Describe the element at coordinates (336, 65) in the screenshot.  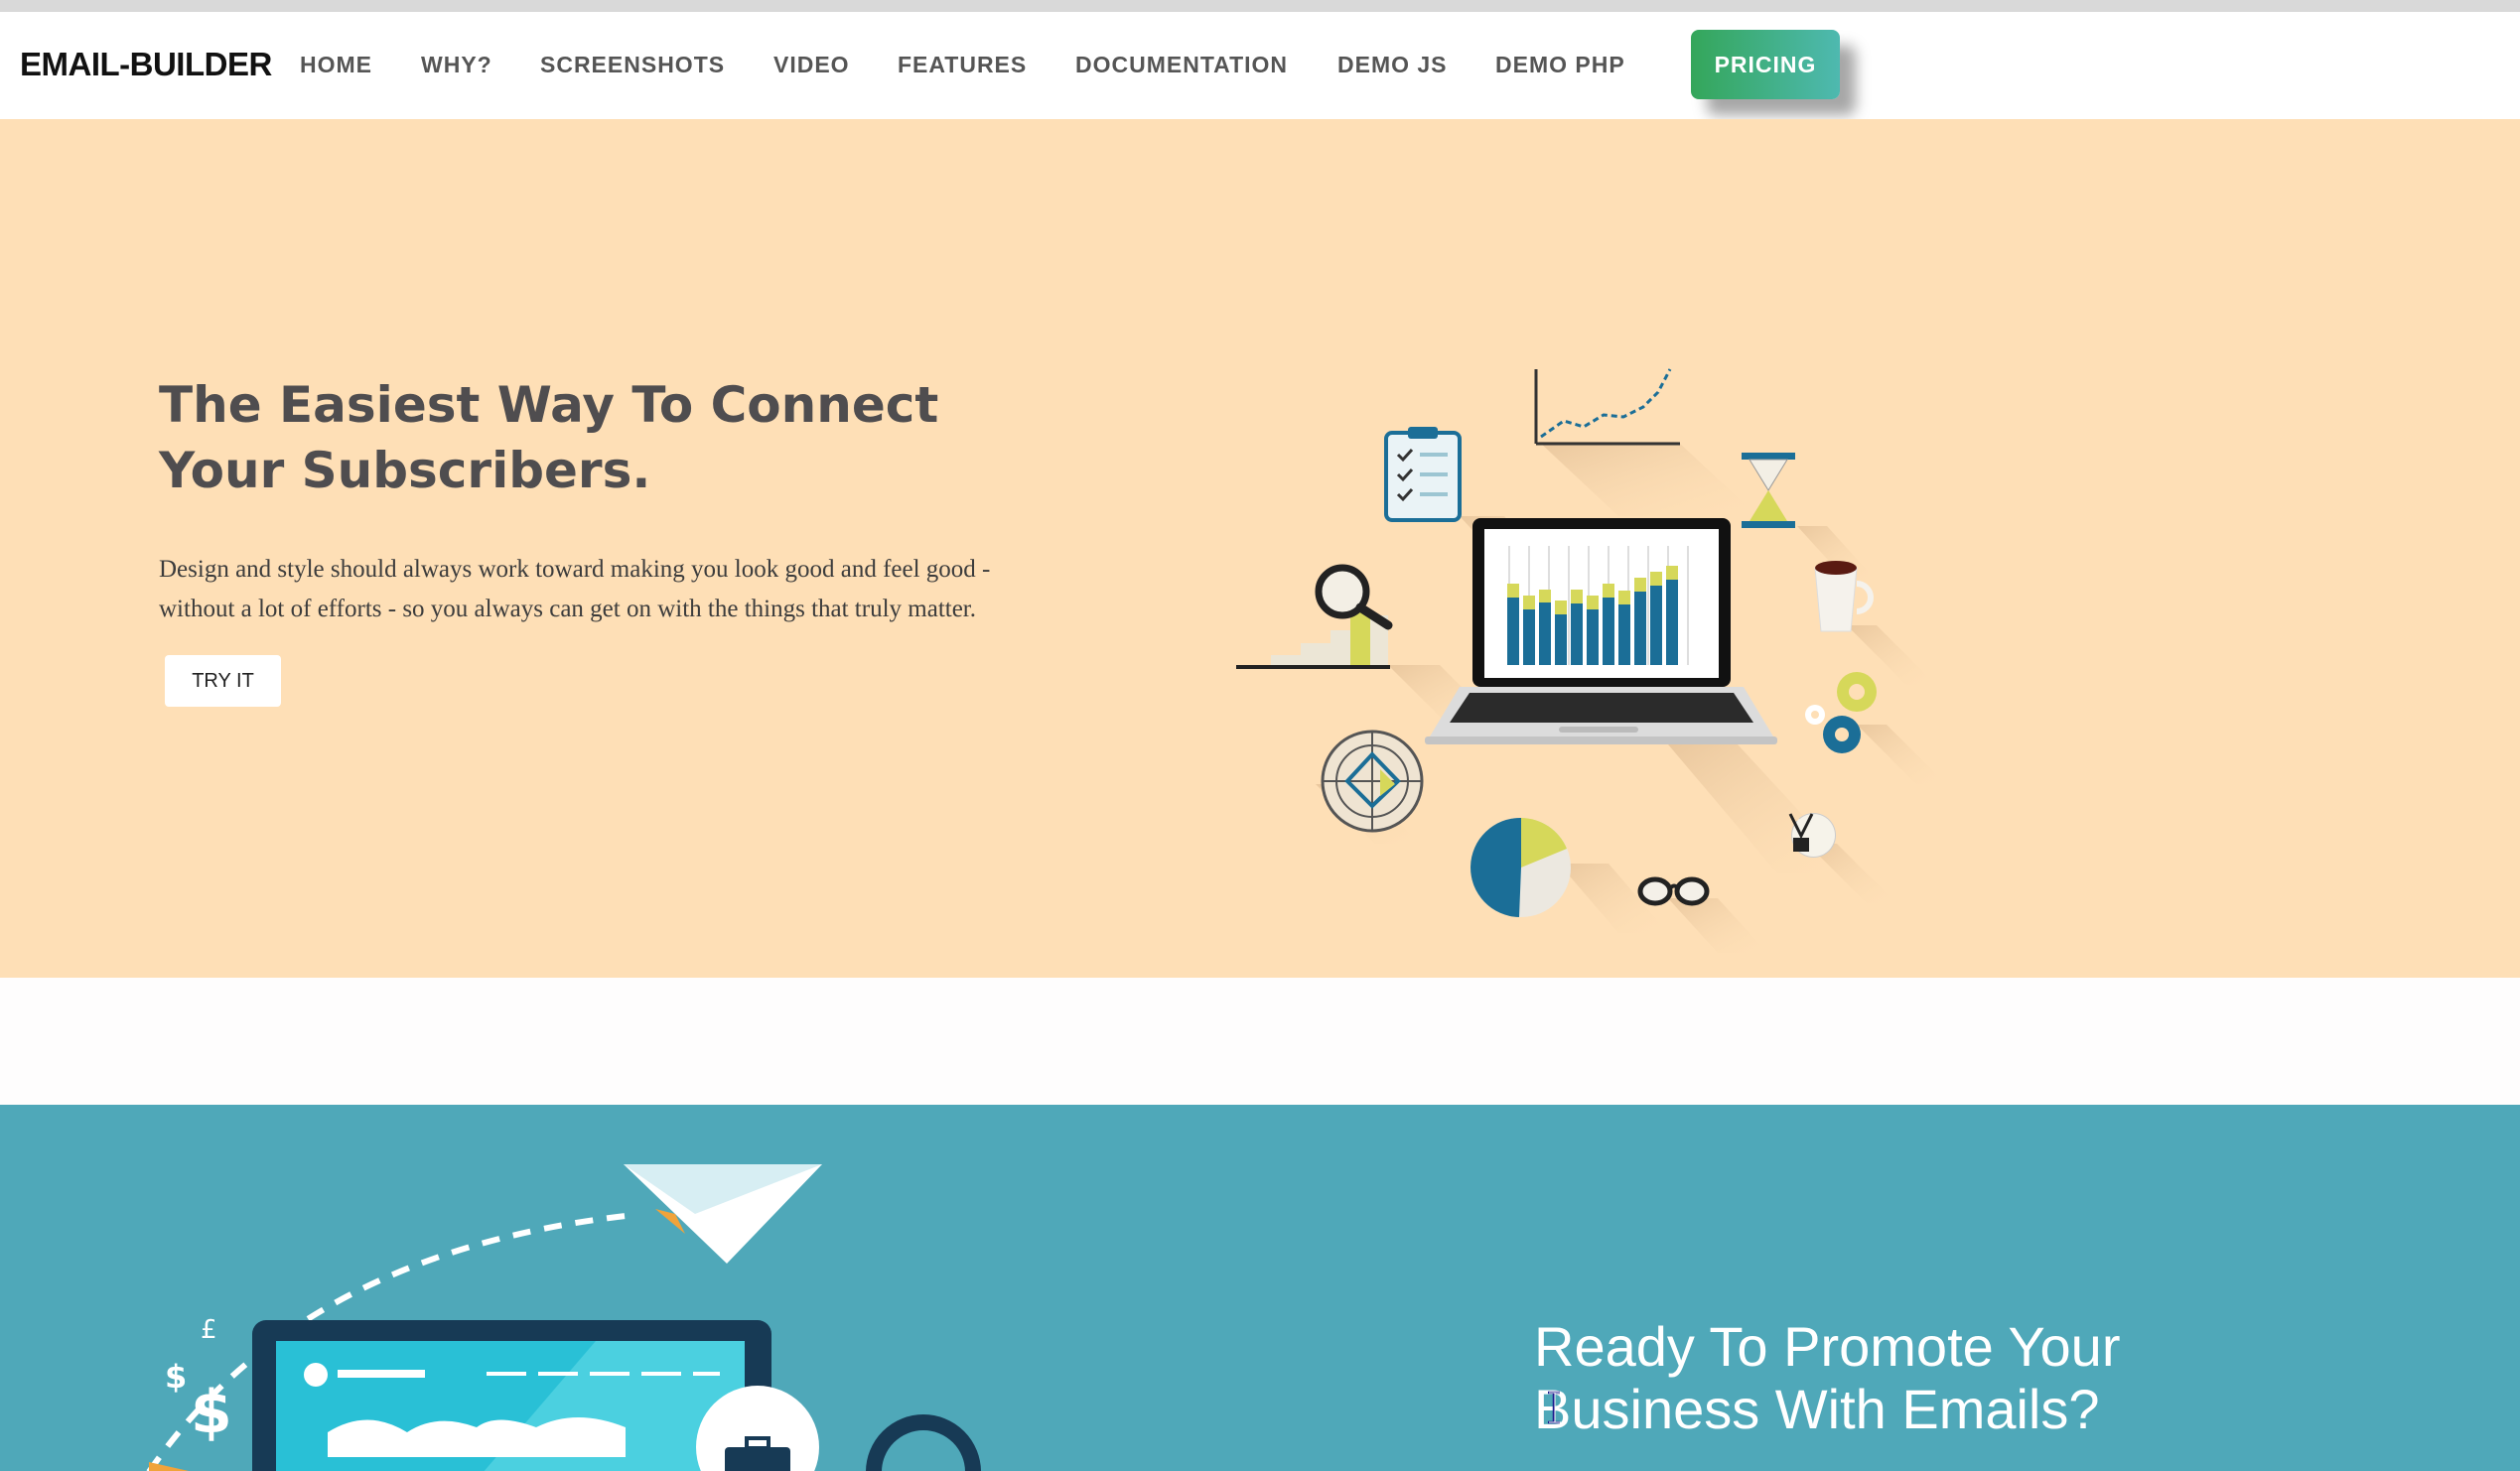
I see `nav-home: HOME` at that location.